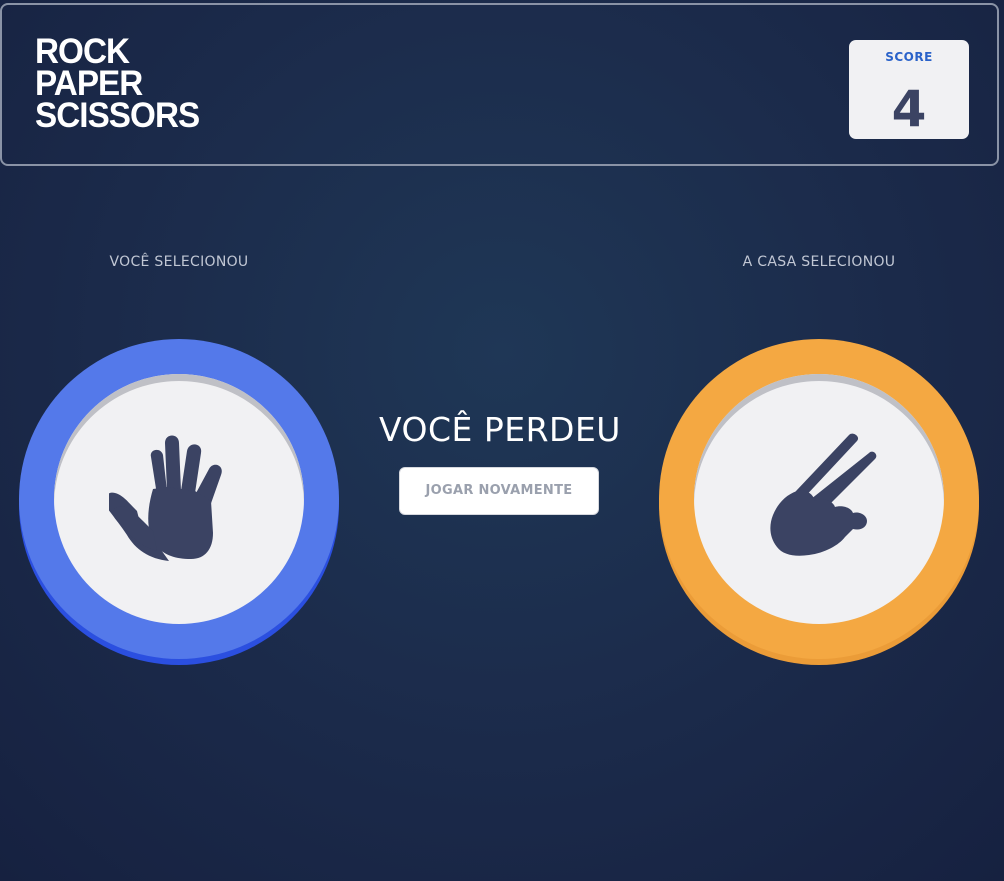 This screenshot has height=881, width=1004. What do you see at coordinates (117, 84) in the screenshot?
I see `game-title: ROCK PAPER SCISSORS` at bounding box center [117, 84].